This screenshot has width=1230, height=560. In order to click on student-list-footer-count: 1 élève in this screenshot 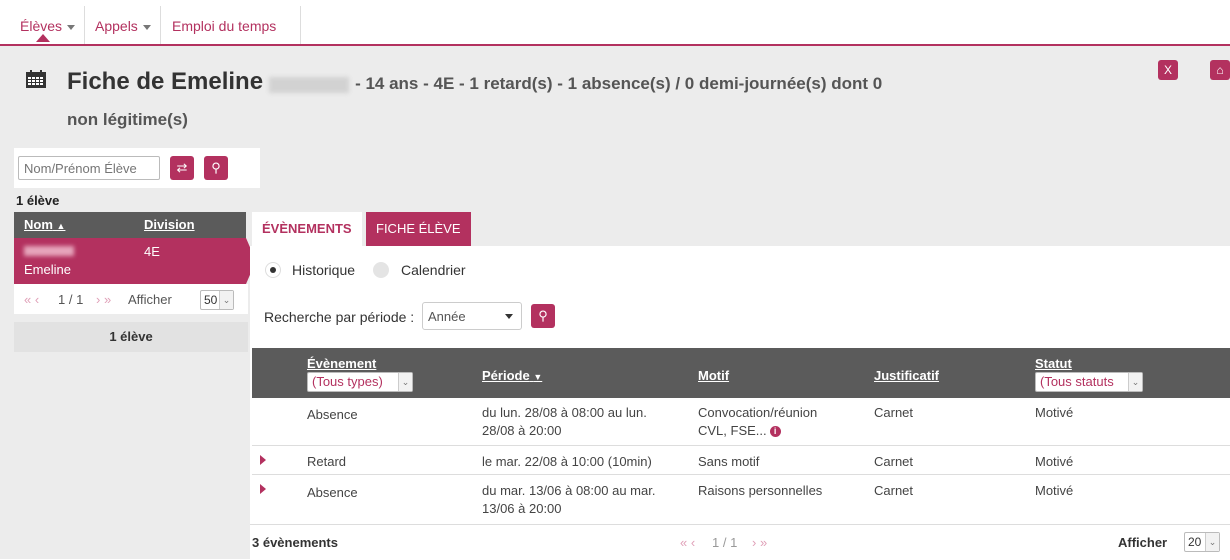, I will do `click(131, 336)`.